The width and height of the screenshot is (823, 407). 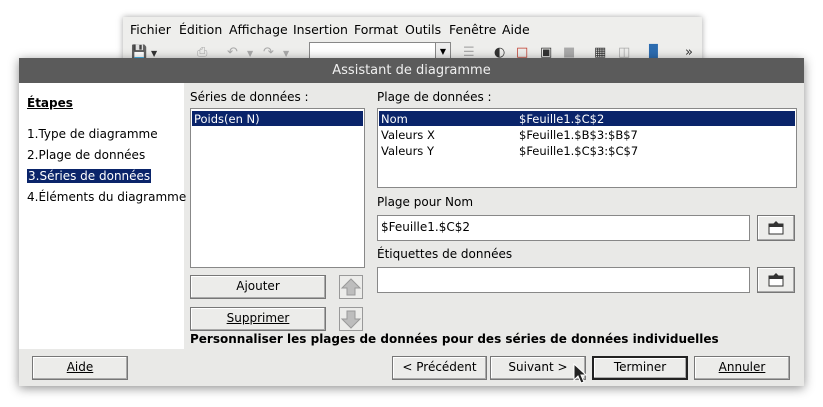 What do you see at coordinates (516, 29) in the screenshot?
I see `menu-aide: Aide` at bounding box center [516, 29].